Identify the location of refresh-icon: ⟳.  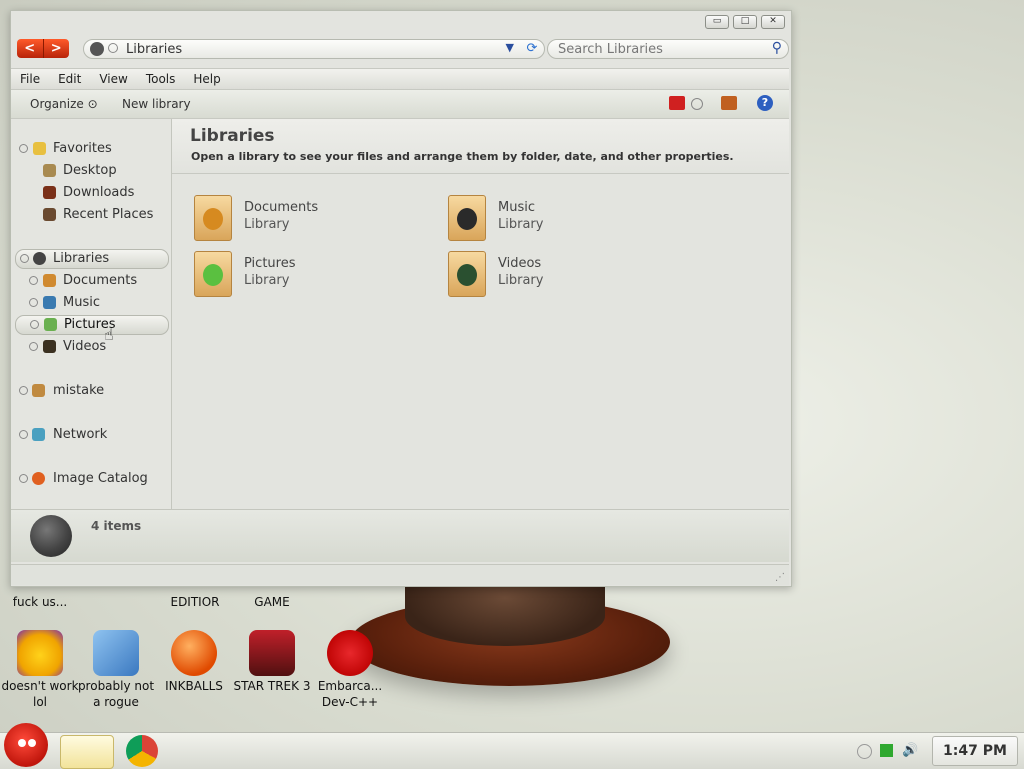
(532, 49).